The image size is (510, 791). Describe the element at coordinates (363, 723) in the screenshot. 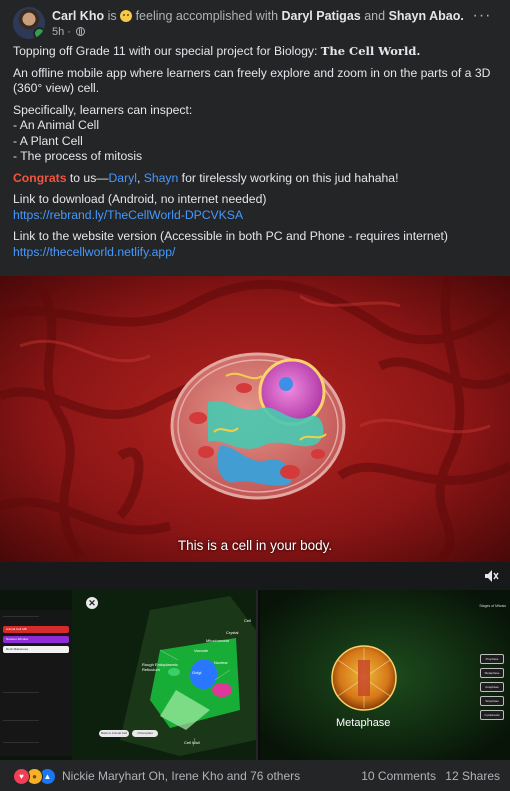

I see `stage-label: Metaphase` at that location.